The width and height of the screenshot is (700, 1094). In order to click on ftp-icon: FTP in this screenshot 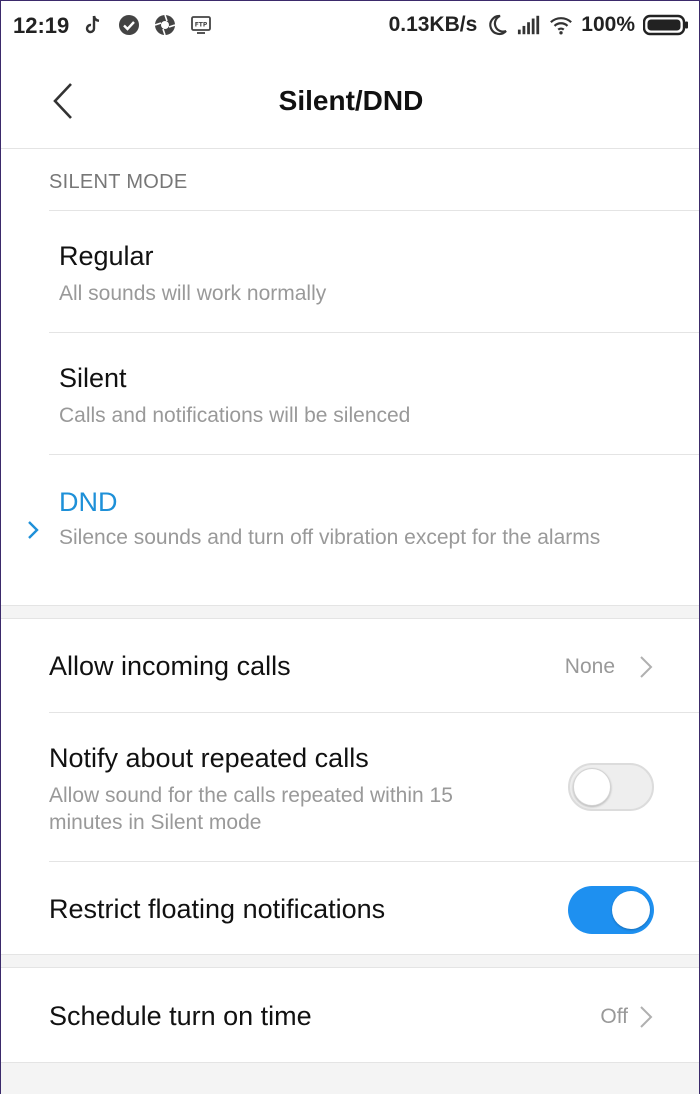, I will do `click(201, 25)`.